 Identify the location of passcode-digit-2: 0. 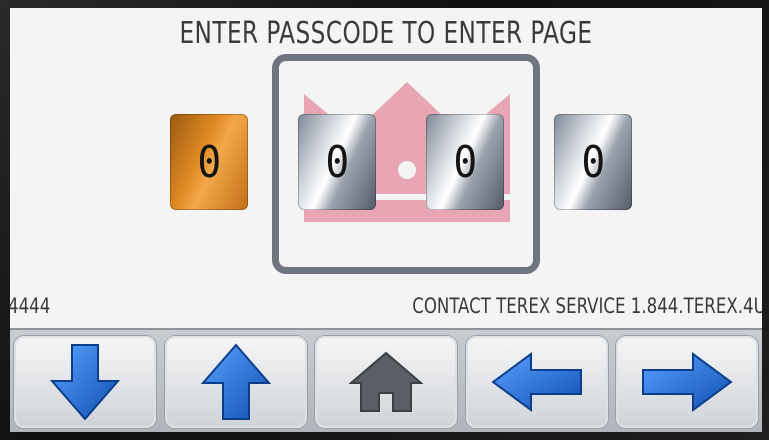
(337, 162).